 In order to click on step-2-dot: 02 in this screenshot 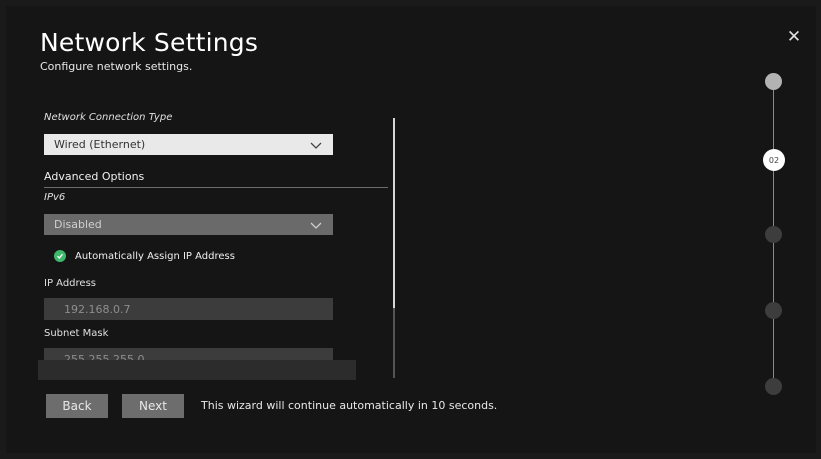, I will do `click(774, 160)`.